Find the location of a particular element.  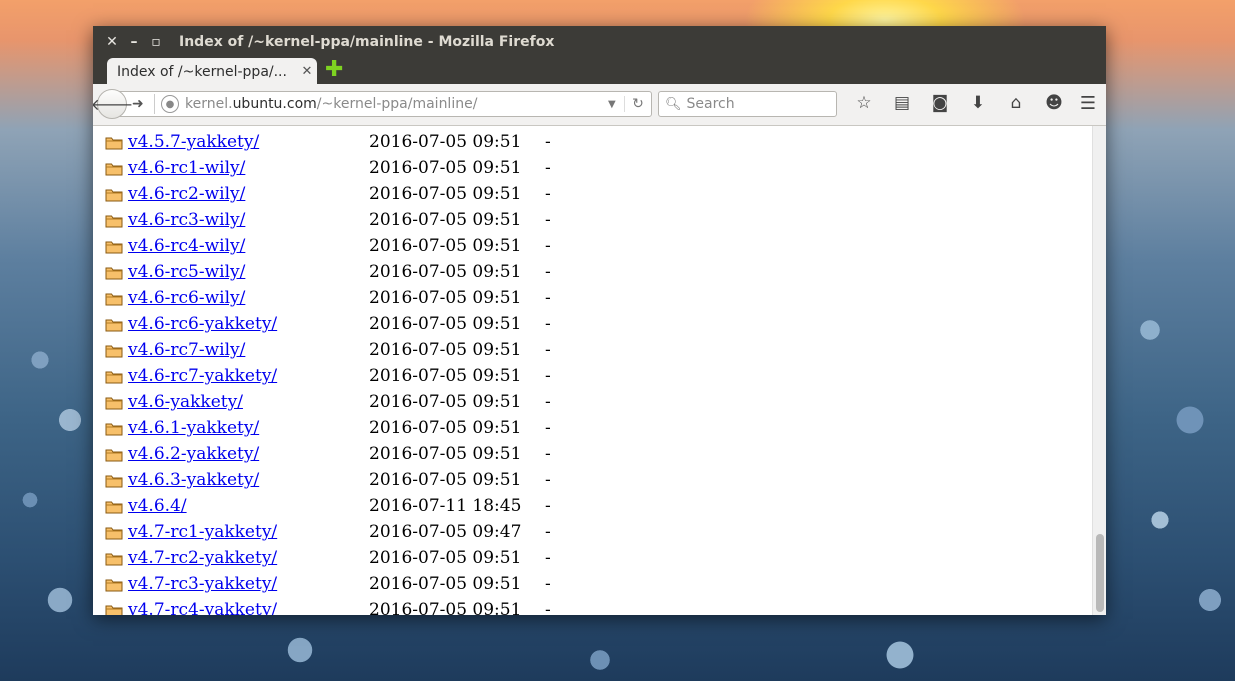

table-row: v4.6-rc4-wily/2016-07-05 09:51 - is located at coordinates (593, 247).